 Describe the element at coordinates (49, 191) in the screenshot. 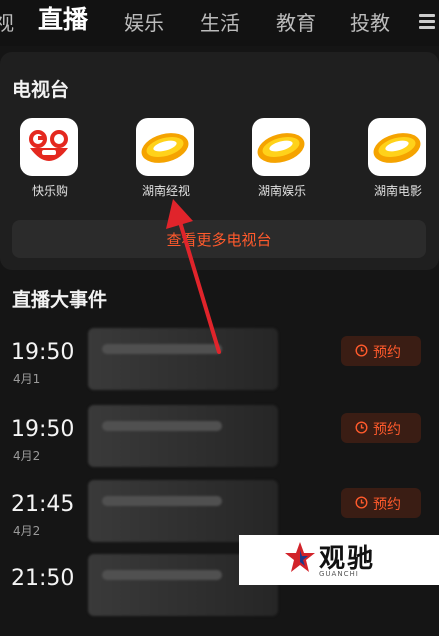

I see `channel-label: 快乐购` at that location.